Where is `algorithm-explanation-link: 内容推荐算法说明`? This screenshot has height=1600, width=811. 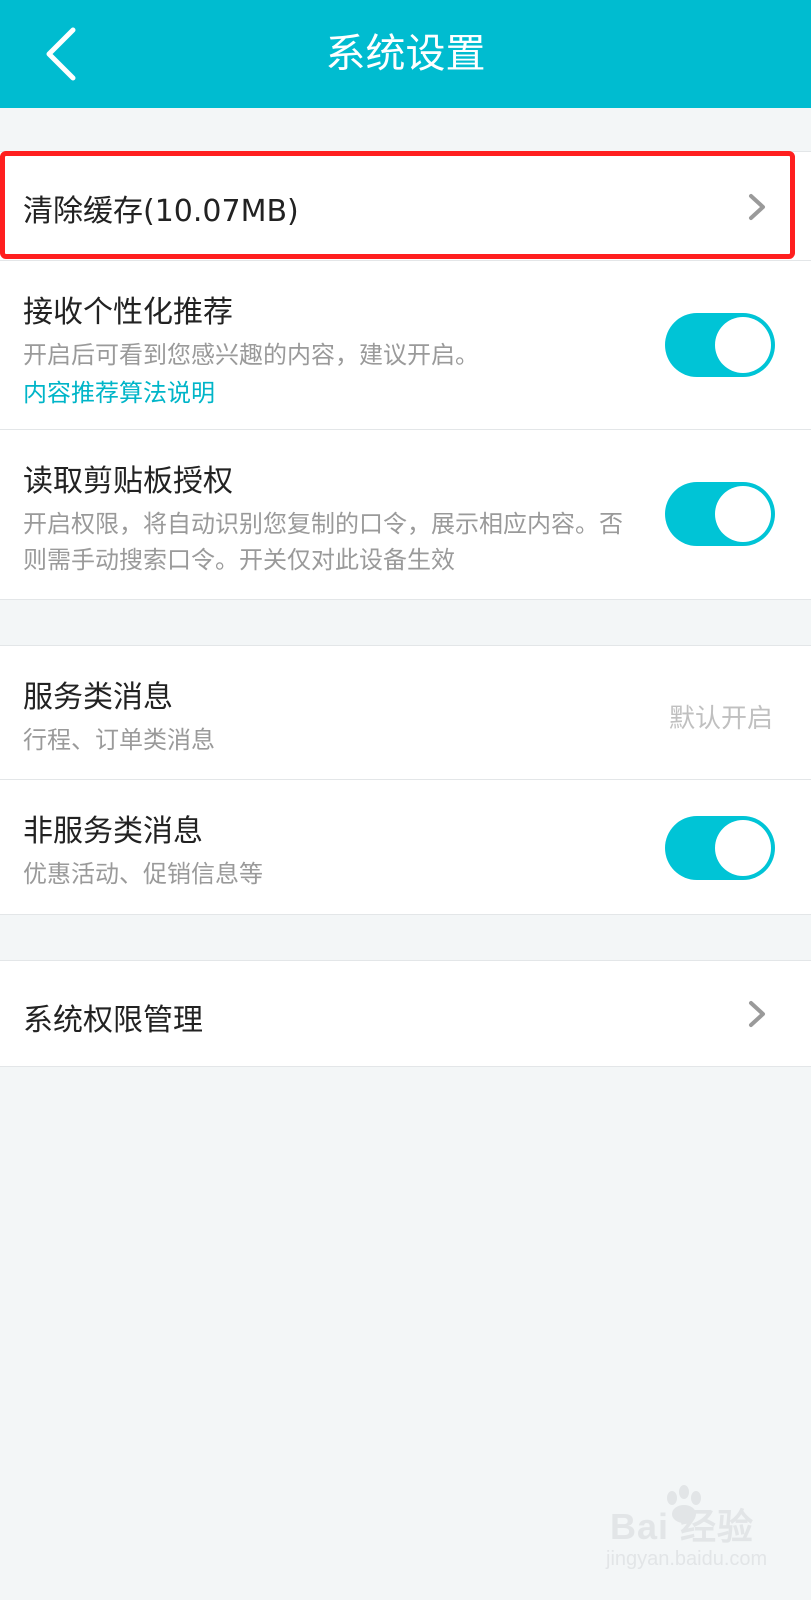 algorithm-explanation-link: 内容推荐算法说明 is located at coordinates (119, 390).